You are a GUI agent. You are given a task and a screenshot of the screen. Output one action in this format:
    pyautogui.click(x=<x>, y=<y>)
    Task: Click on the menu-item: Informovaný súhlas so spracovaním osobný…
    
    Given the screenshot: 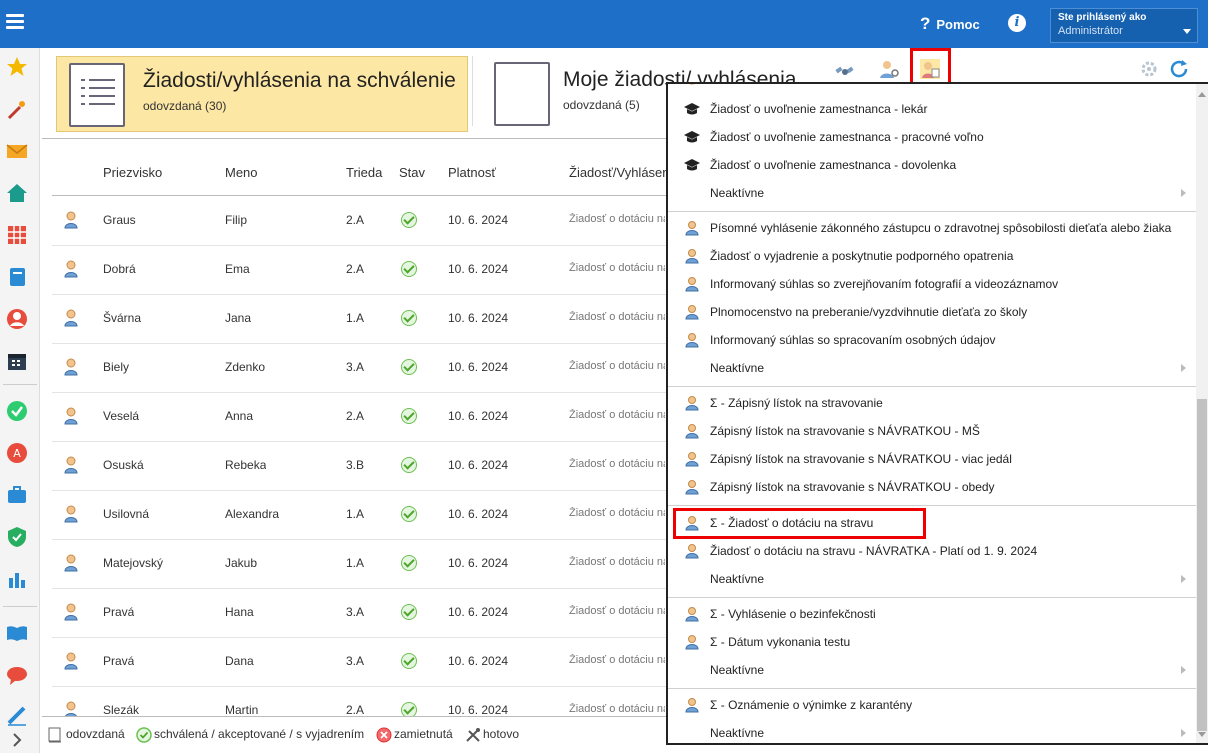 What is the action you would take?
    pyautogui.click(x=932, y=340)
    